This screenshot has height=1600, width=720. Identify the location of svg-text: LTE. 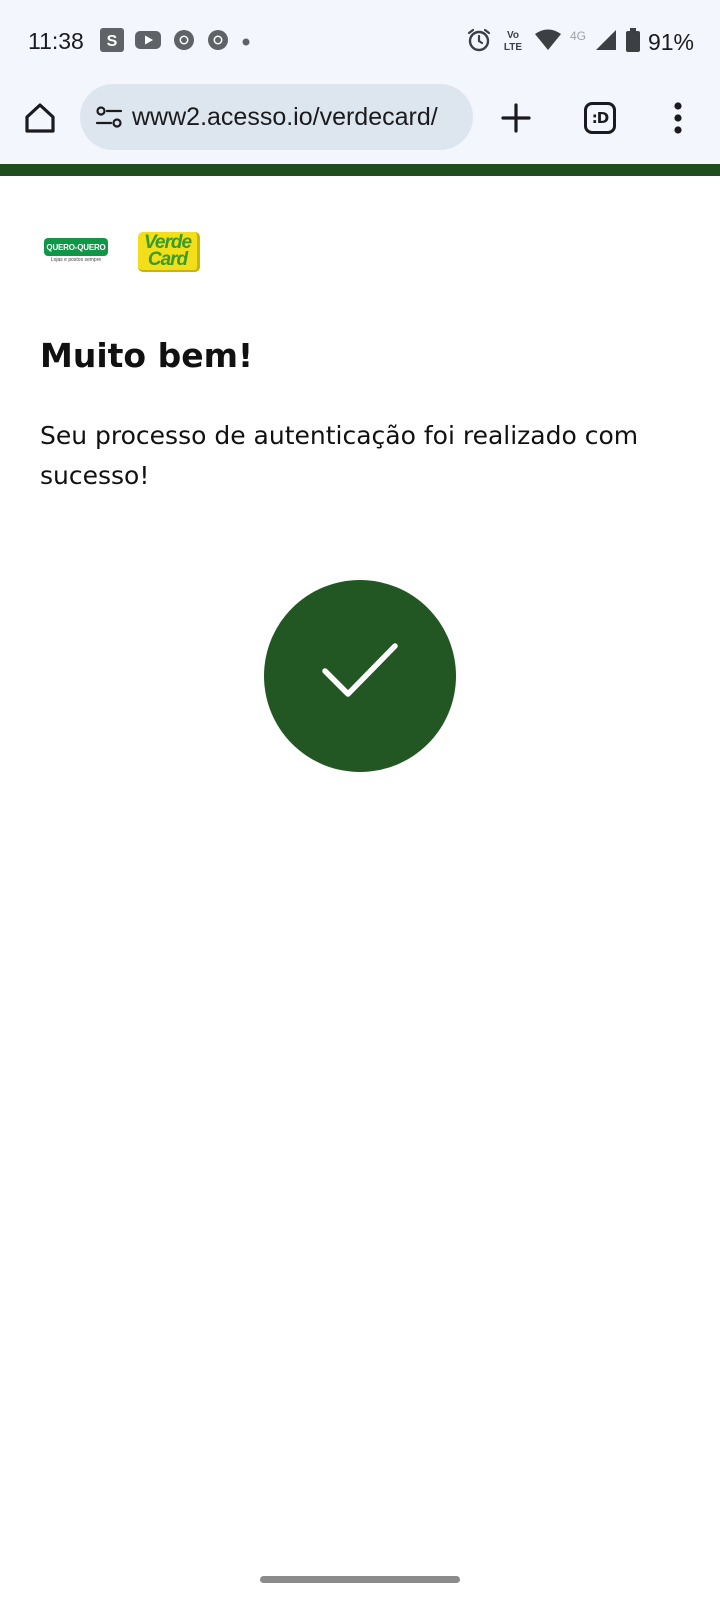
(513, 47).